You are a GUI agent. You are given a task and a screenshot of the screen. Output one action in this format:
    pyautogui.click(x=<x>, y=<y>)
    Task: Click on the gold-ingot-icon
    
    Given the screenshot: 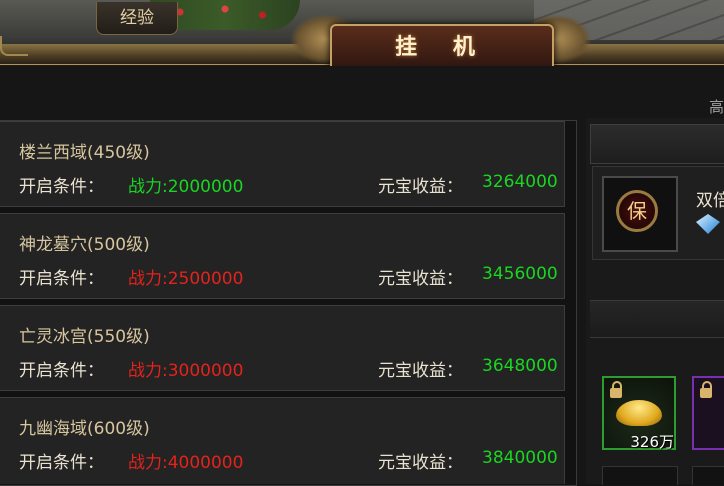 What is the action you would take?
    pyautogui.click(x=639, y=413)
    